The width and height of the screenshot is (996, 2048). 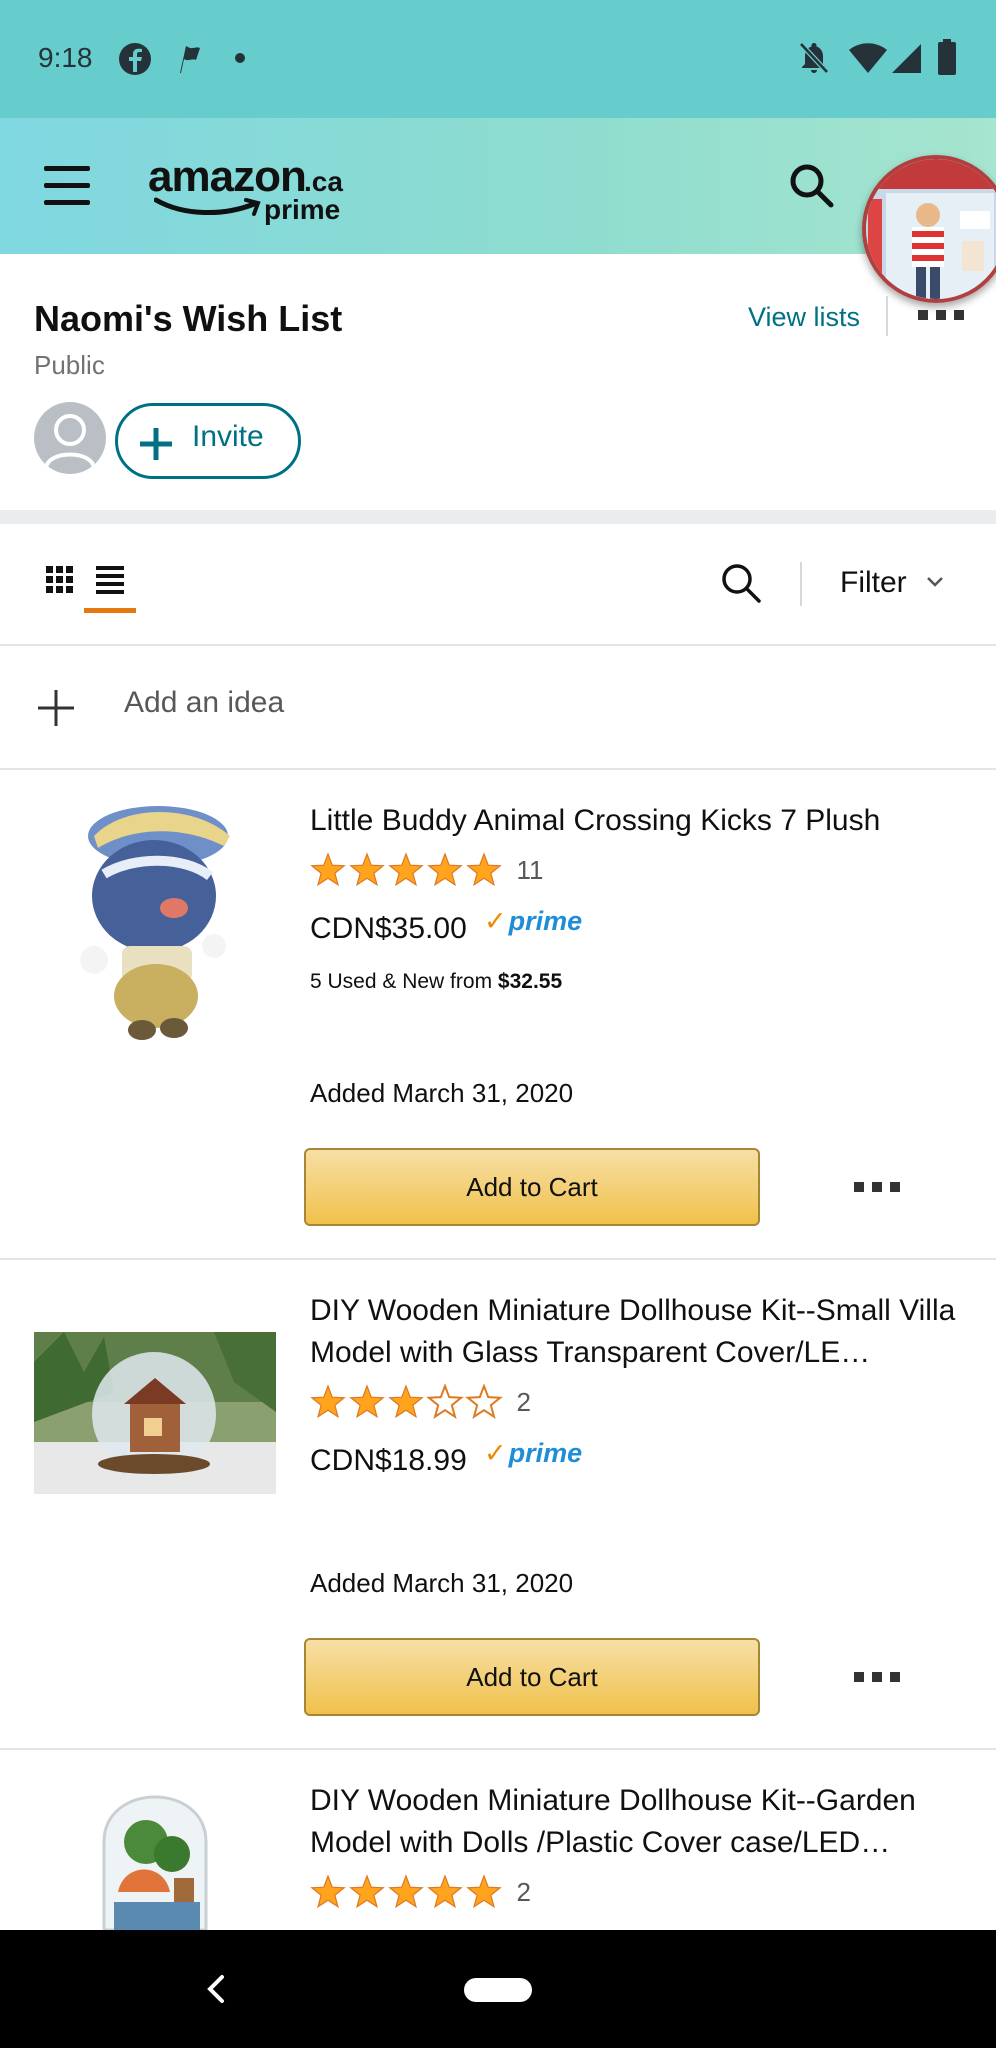 I want to click on add-idea-label: Add an idea, so click(x=204, y=702).